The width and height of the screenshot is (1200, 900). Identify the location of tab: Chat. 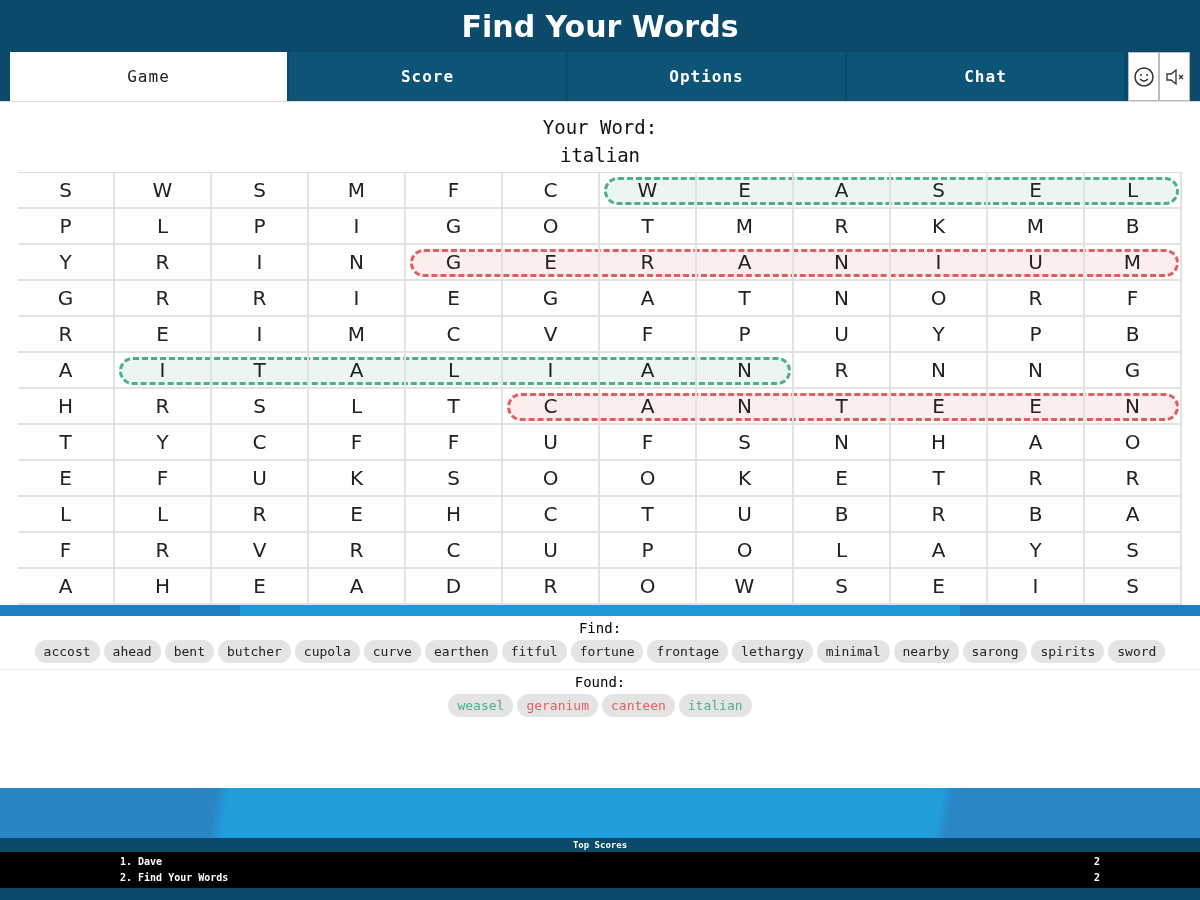
(985, 76).